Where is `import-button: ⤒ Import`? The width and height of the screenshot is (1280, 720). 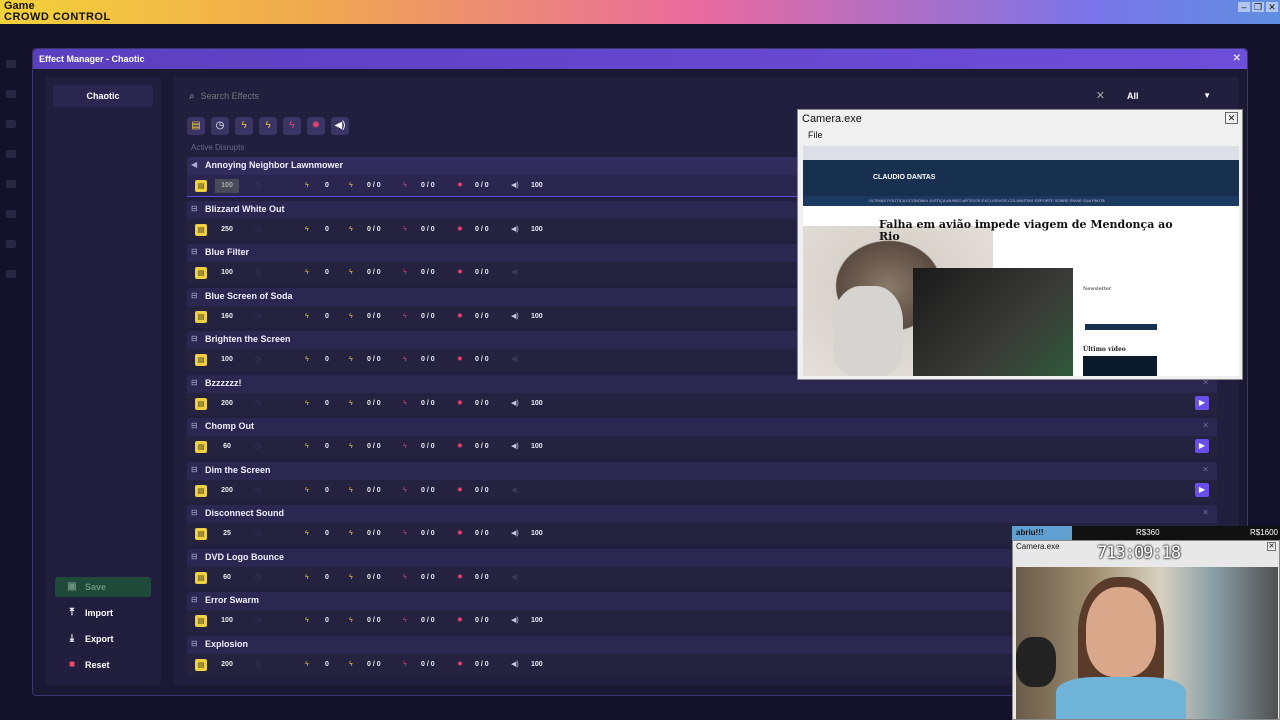 import-button: ⤒ Import is located at coordinates (103, 613).